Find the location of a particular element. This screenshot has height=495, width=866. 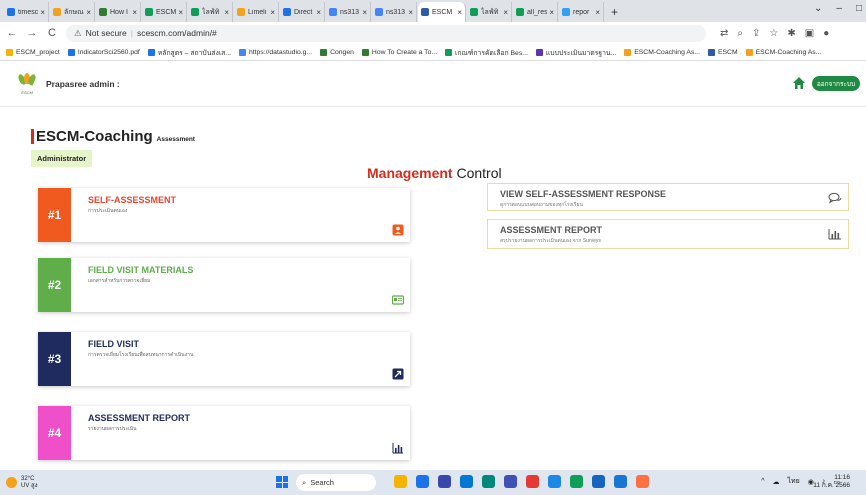

weather-desc: UV สูง is located at coordinates (29, 485).